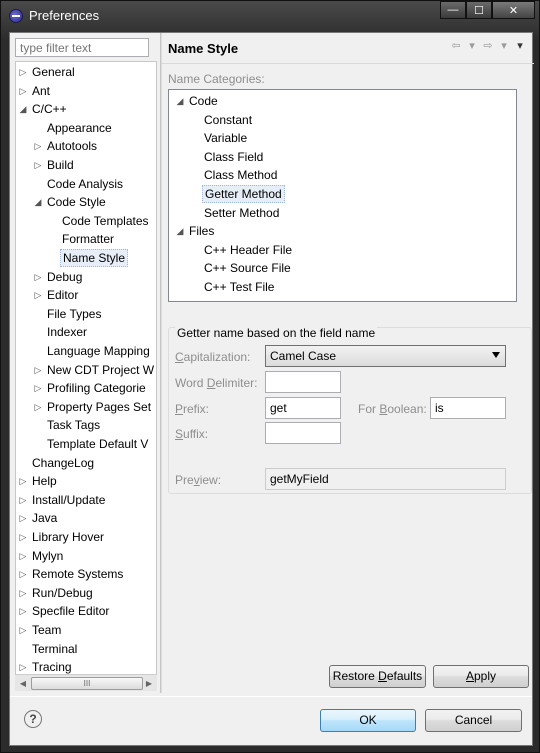 This screenshot has height=753, width=540. I want to click on title-bar: Preferences — ☐ ✕, so click(270, 16).